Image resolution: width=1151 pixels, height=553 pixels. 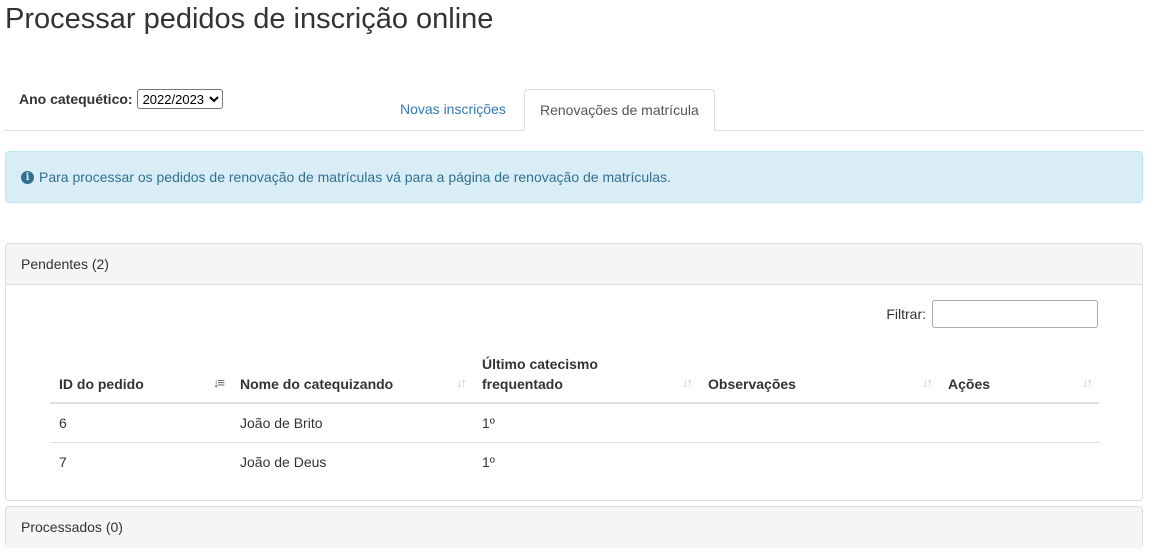 I want to click on year-selector-row: Ano catequético: 2022/2023, so click(x=121, y=99).